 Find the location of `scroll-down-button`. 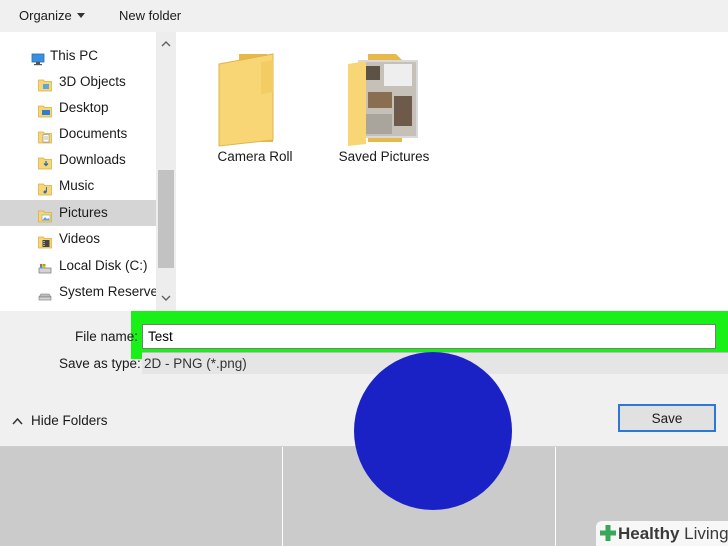

scroll-down-button is located at coordinates (166, 299).